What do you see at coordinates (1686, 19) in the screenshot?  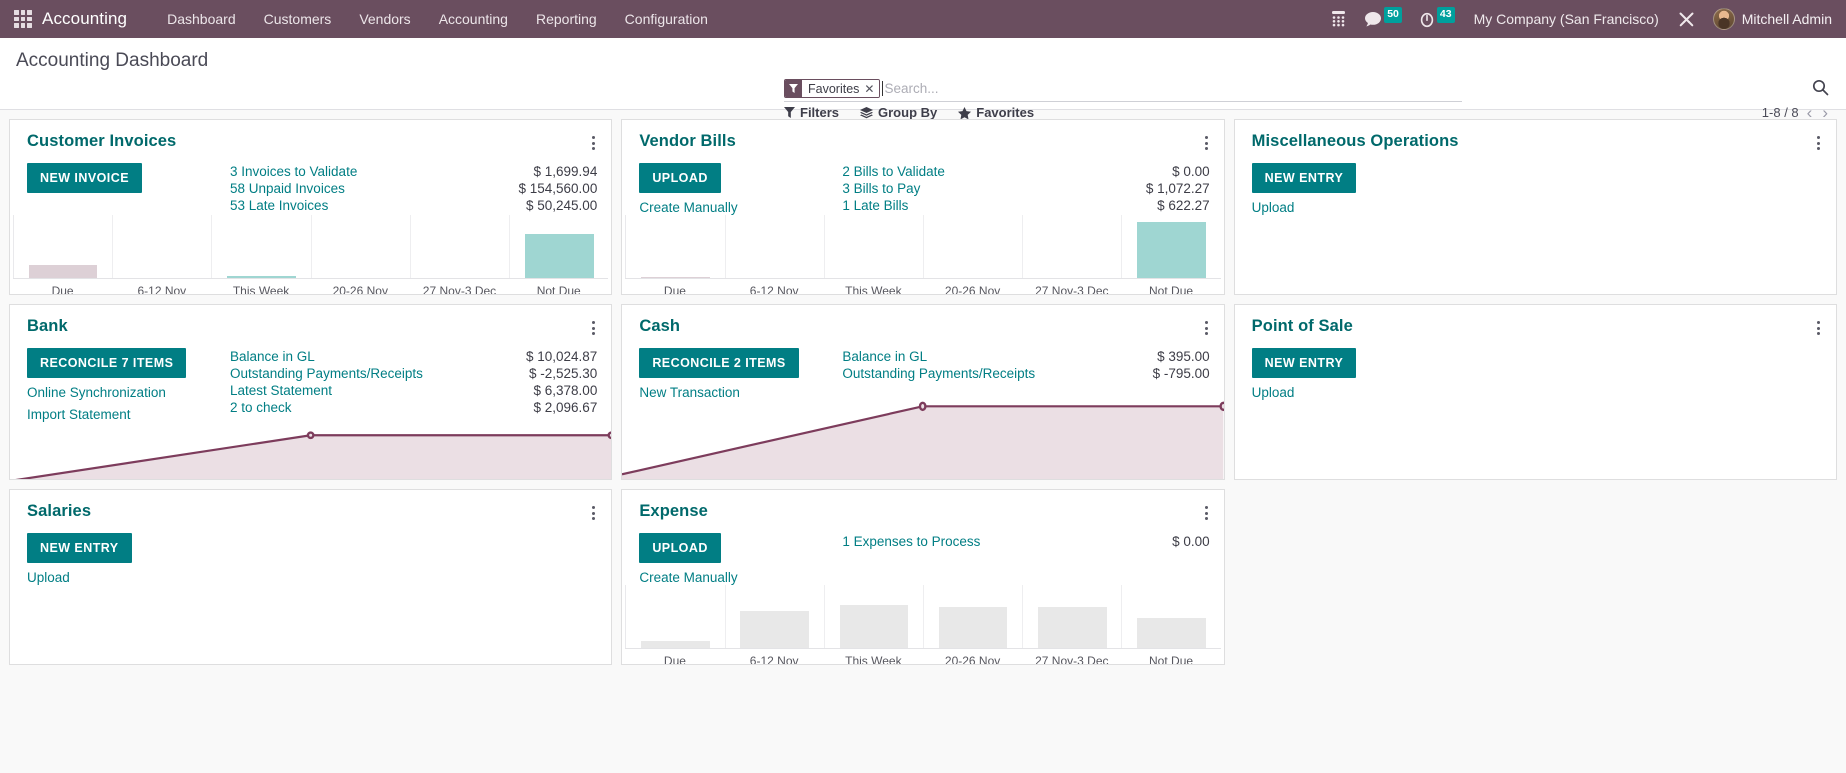 I see `tools-wrench-icon` at bounding box center [1686, 19].